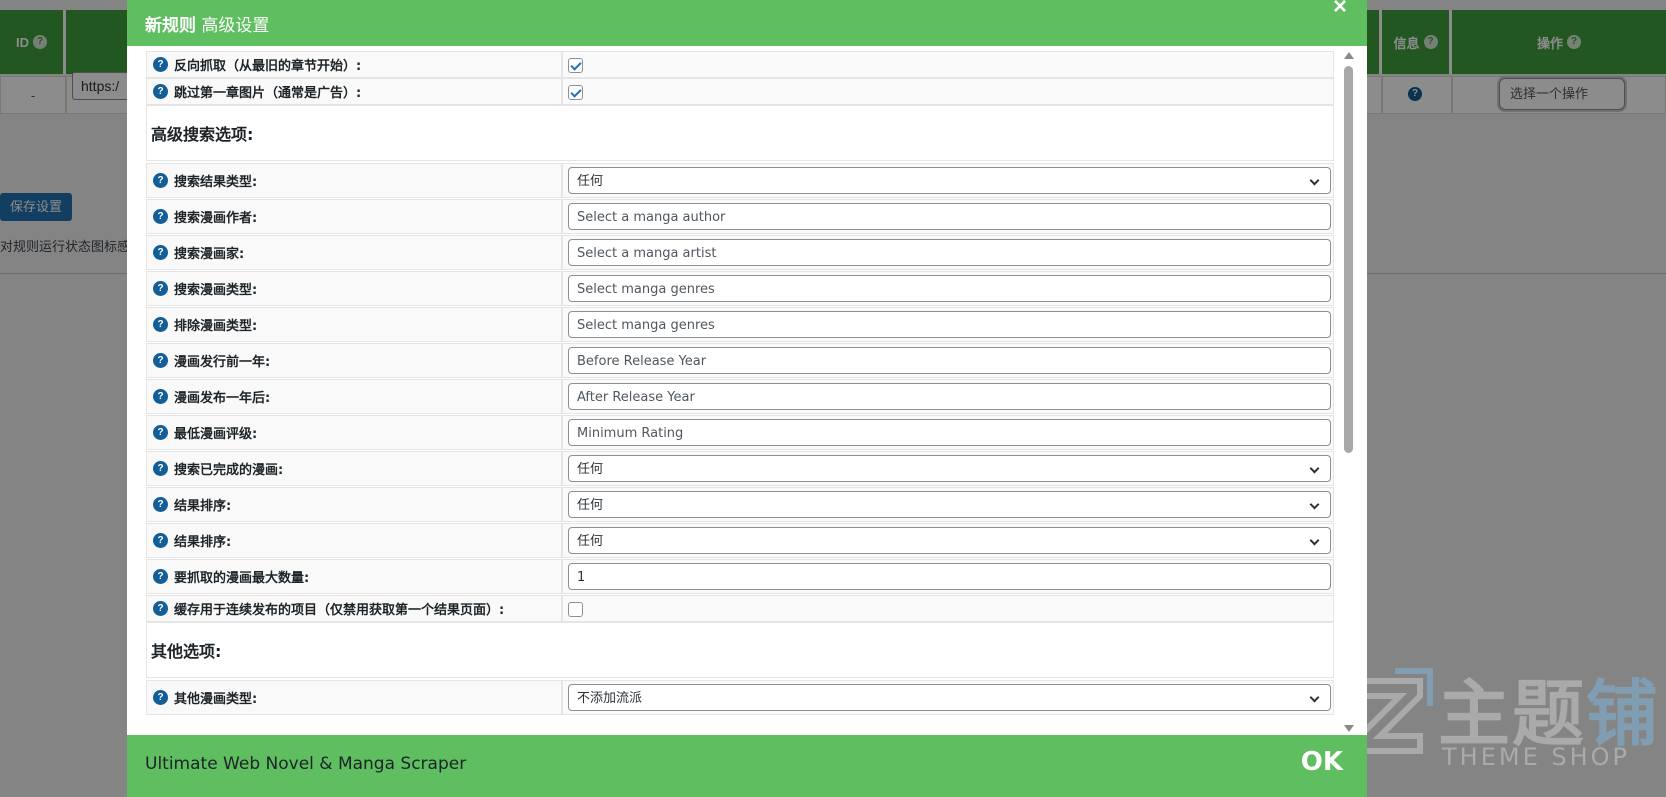 Image resolution: width=1666 pixels, height=797 pixels. What do you see at coordinates (949, 180) in the screenshot?
I see `result-type-select: 任何` at bounding box center [949, 180].